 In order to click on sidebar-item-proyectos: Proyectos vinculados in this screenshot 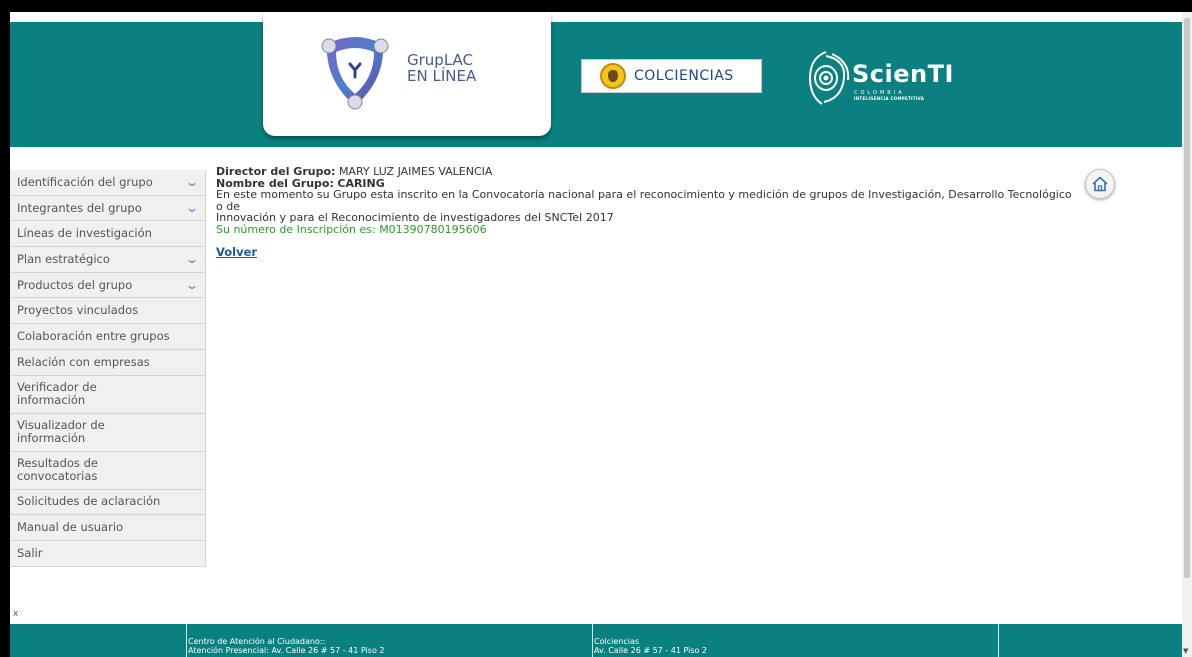, I will do `click(108, 311)`.